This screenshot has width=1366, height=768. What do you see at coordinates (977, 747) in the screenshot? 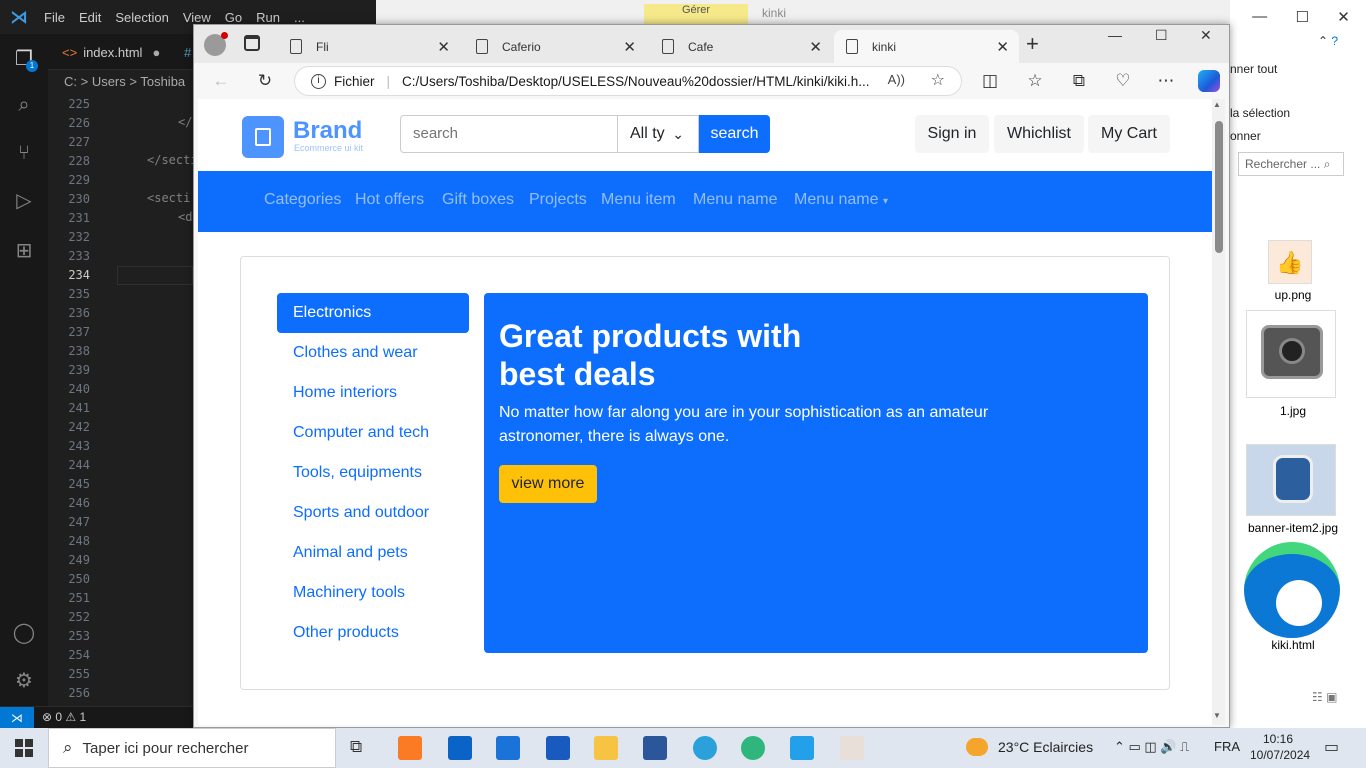
I see `weather-icon` at bounding box center [977, 747].